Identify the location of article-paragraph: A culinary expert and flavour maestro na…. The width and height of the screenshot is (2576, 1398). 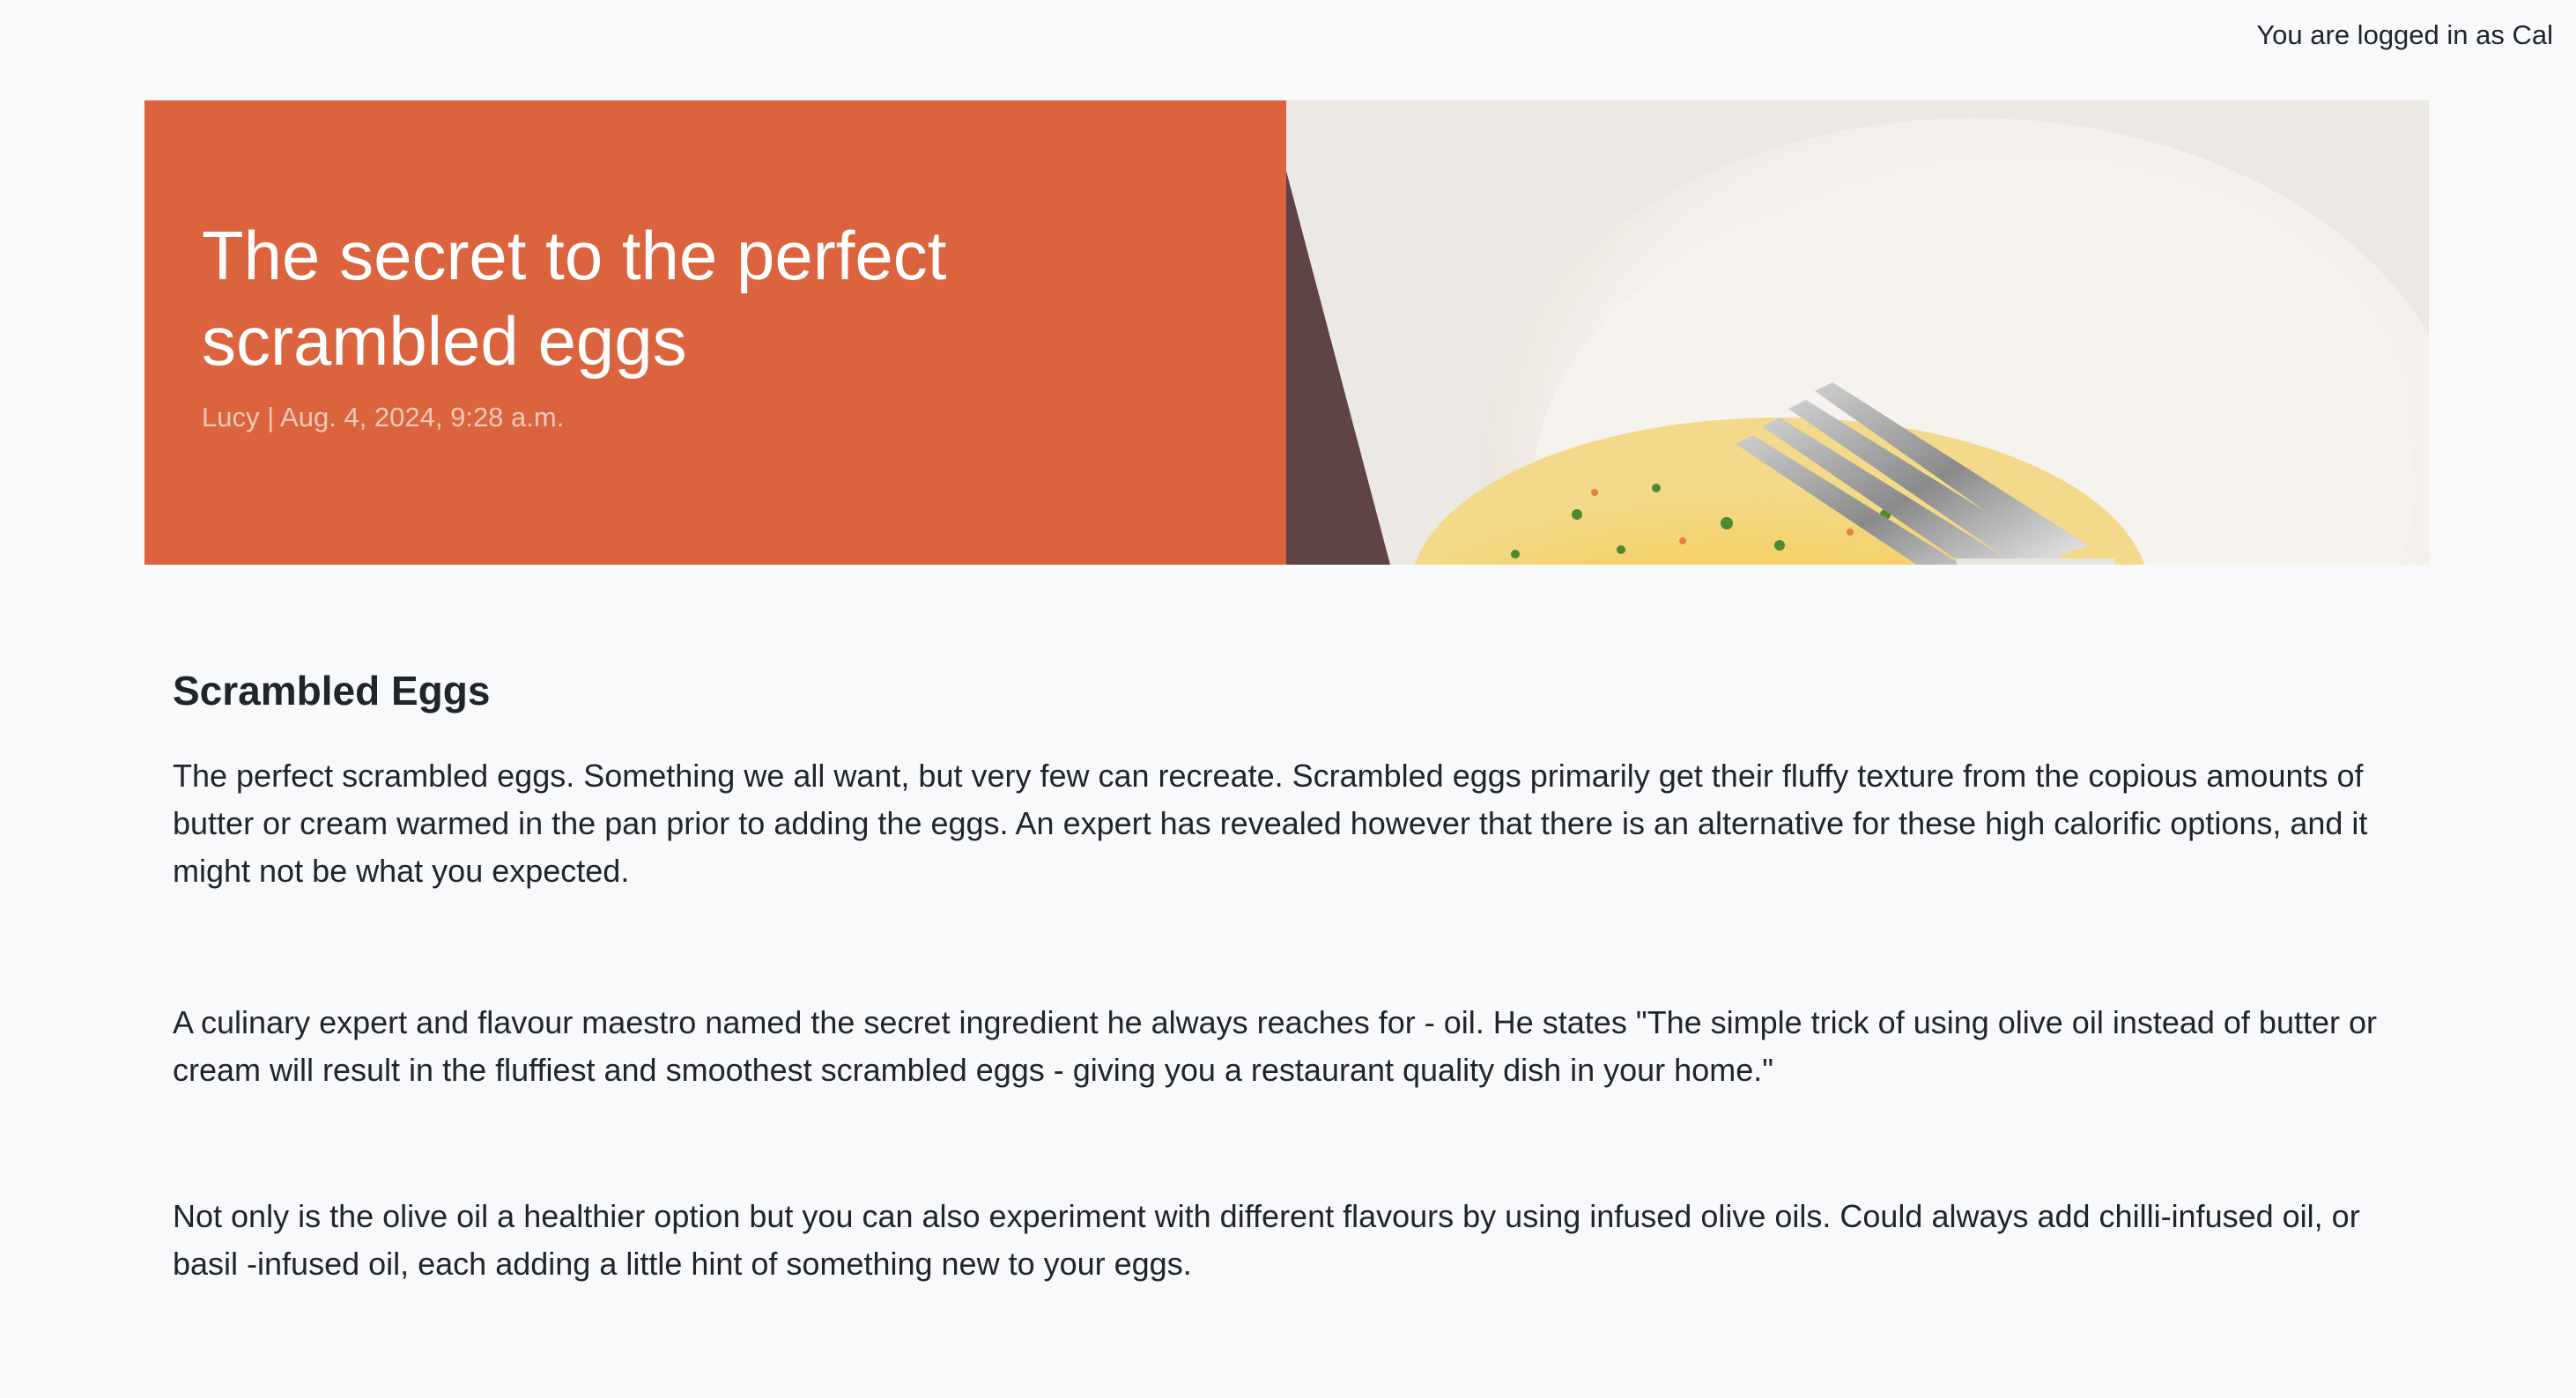
(1275, 1046).